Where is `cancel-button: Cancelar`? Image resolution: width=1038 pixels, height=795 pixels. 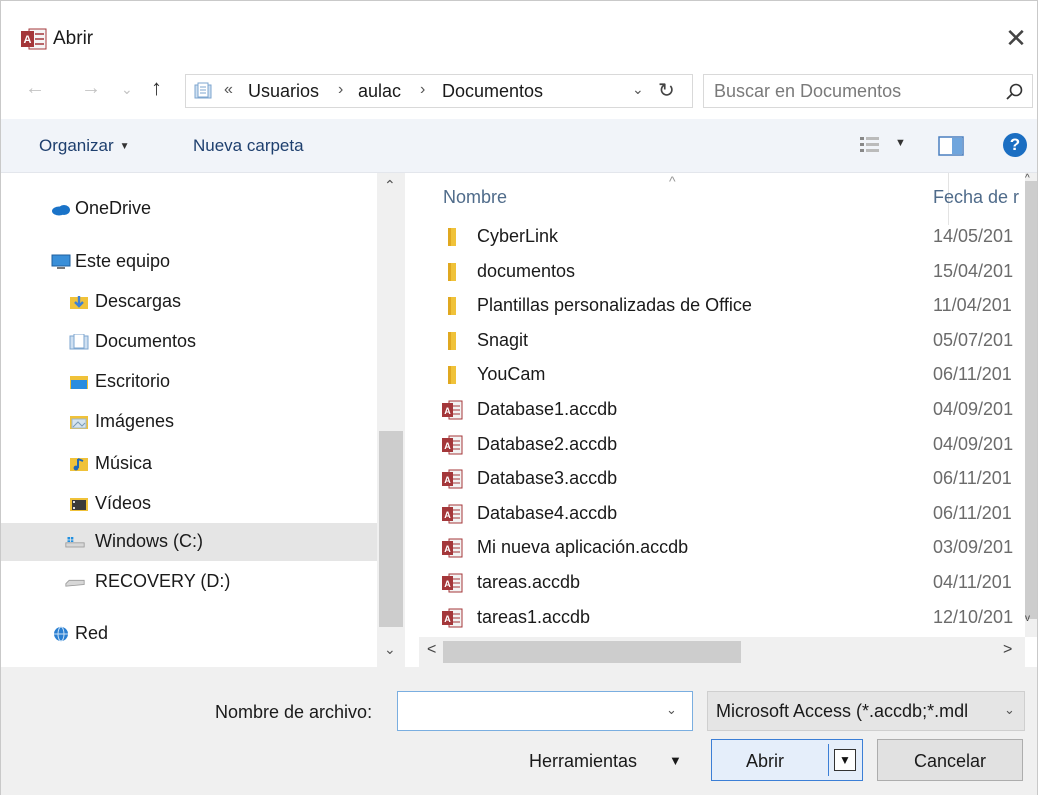 cancel-button: Cancelar is located at coordinates (950, 760).